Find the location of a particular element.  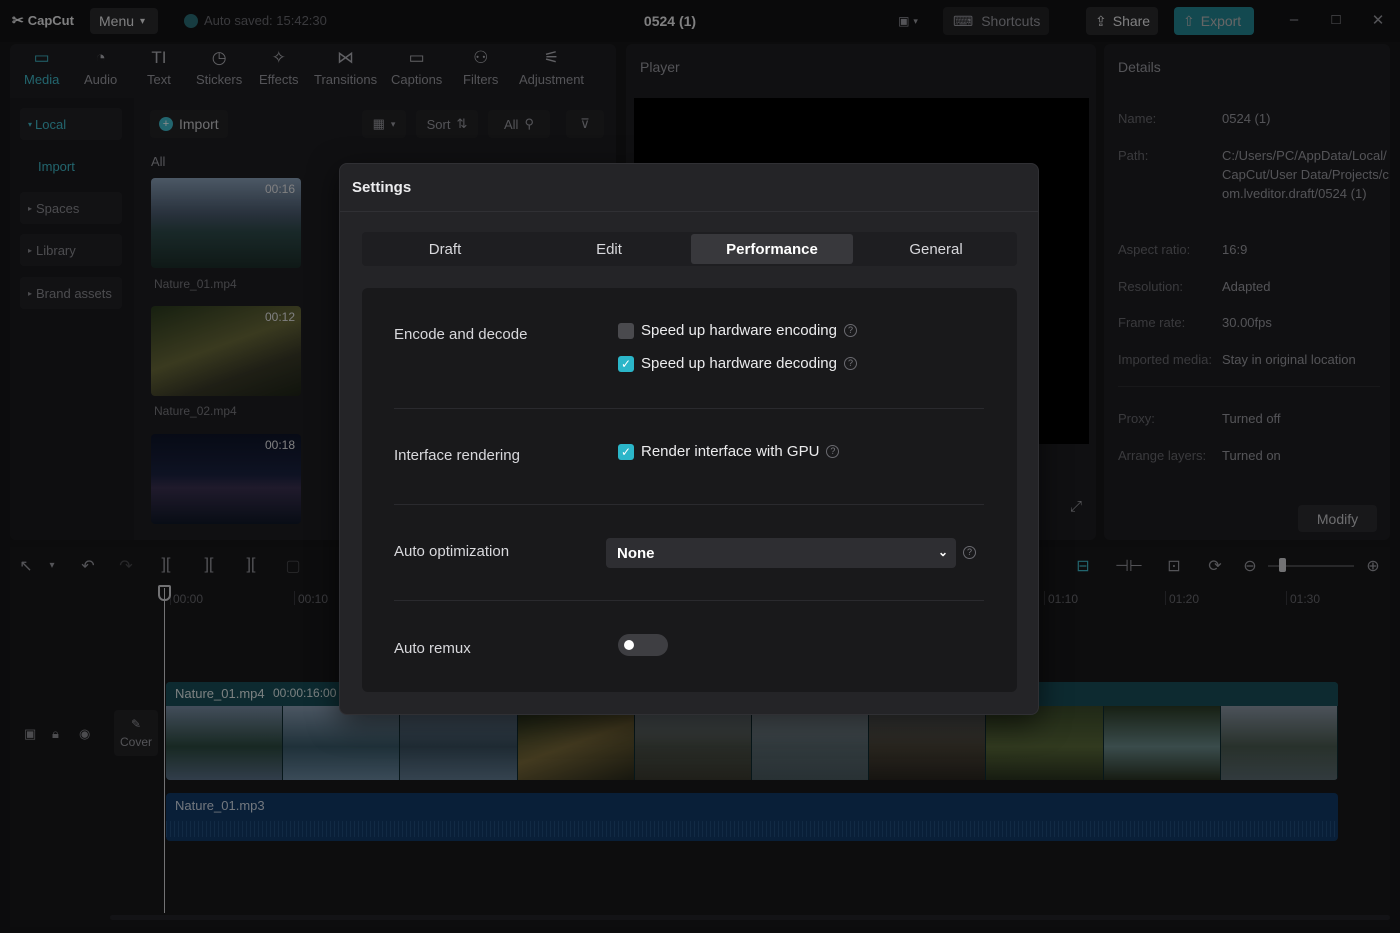

checkbox-gpu-render: ✓ is located at coordinates (626, 451).